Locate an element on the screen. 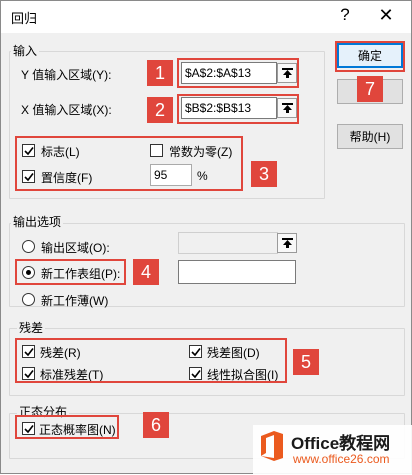 The width and height of the screenshot is (412, 475). collapse-dialog-button-output is located at coordinates (287, 243).